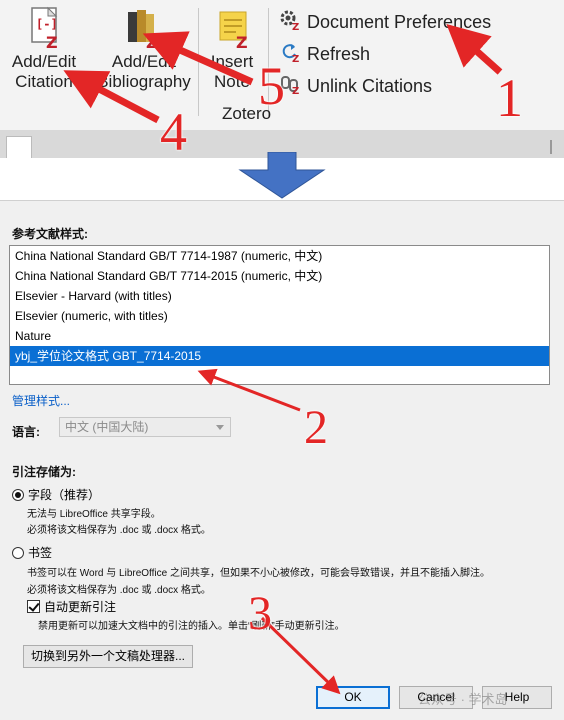 The image size is (564, 720). Describe the element at coordinates (19, 147) in the screenshot. I see `document-tab` at that location.